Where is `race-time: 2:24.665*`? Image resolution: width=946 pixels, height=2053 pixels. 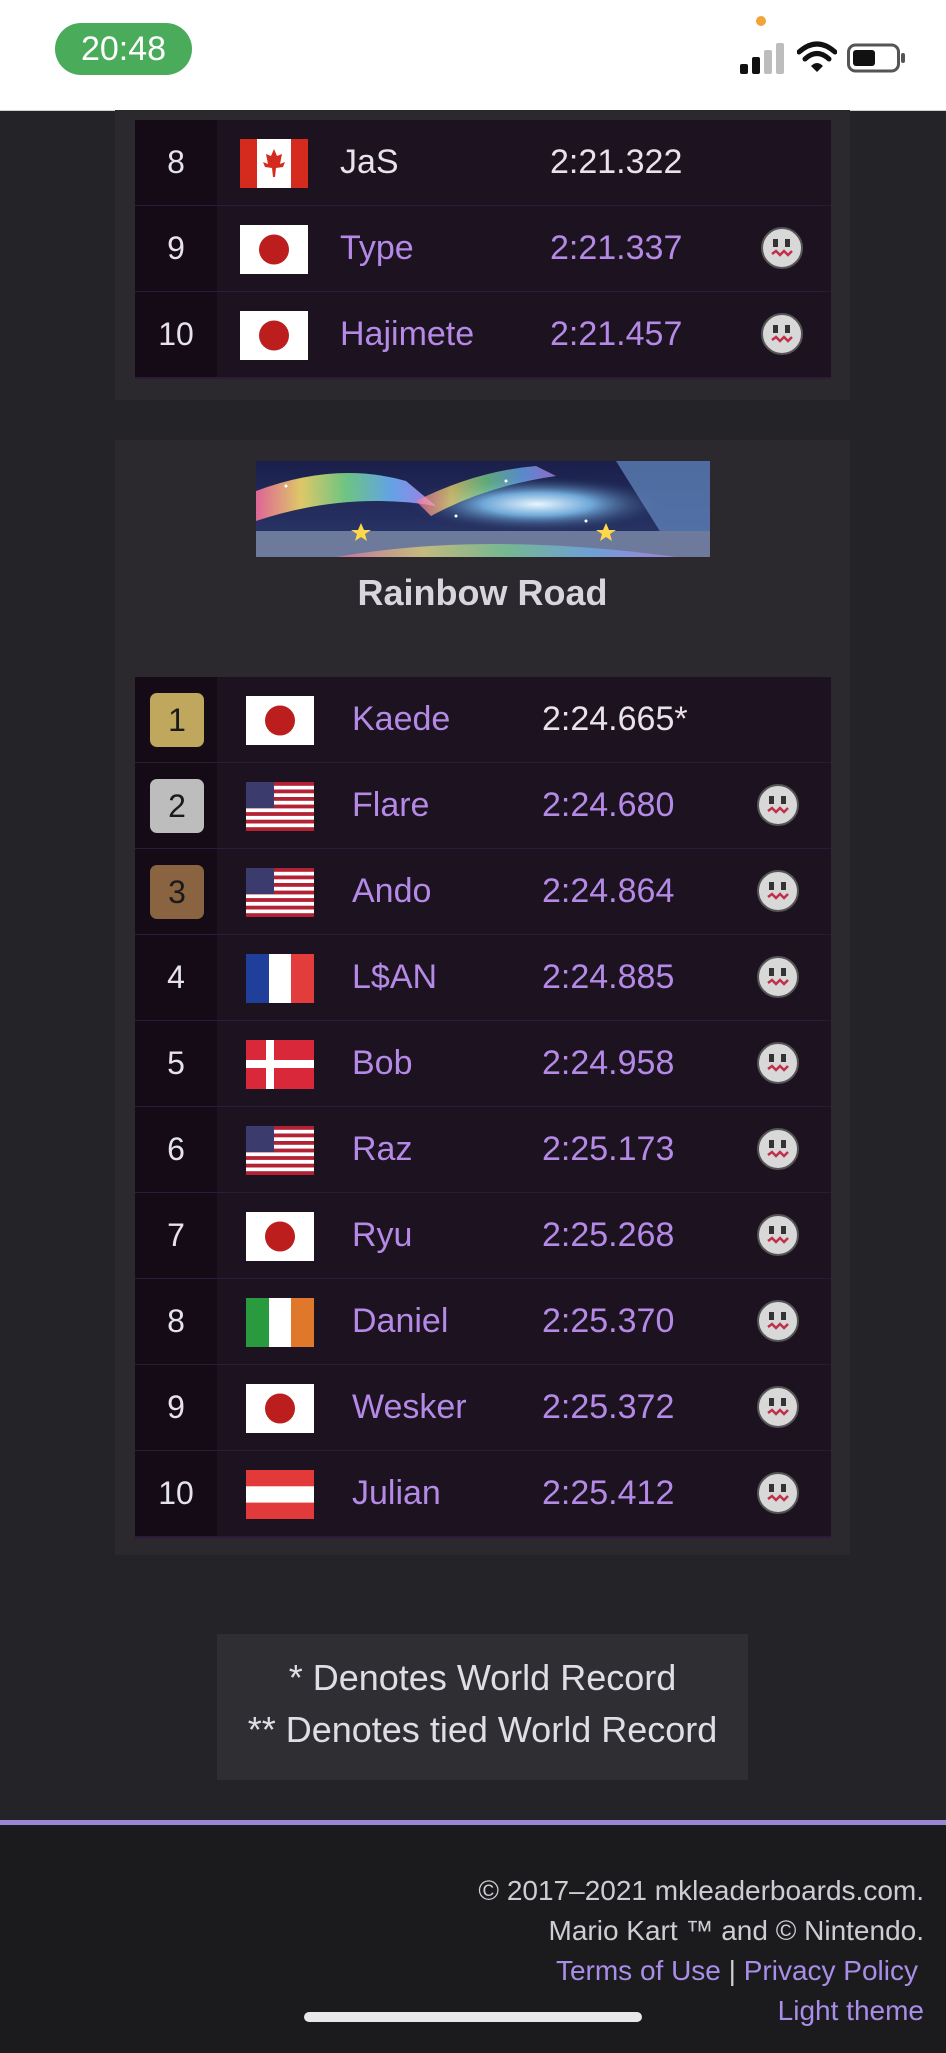 race-time: 2:24.665* is located at coordinates (615, 719).